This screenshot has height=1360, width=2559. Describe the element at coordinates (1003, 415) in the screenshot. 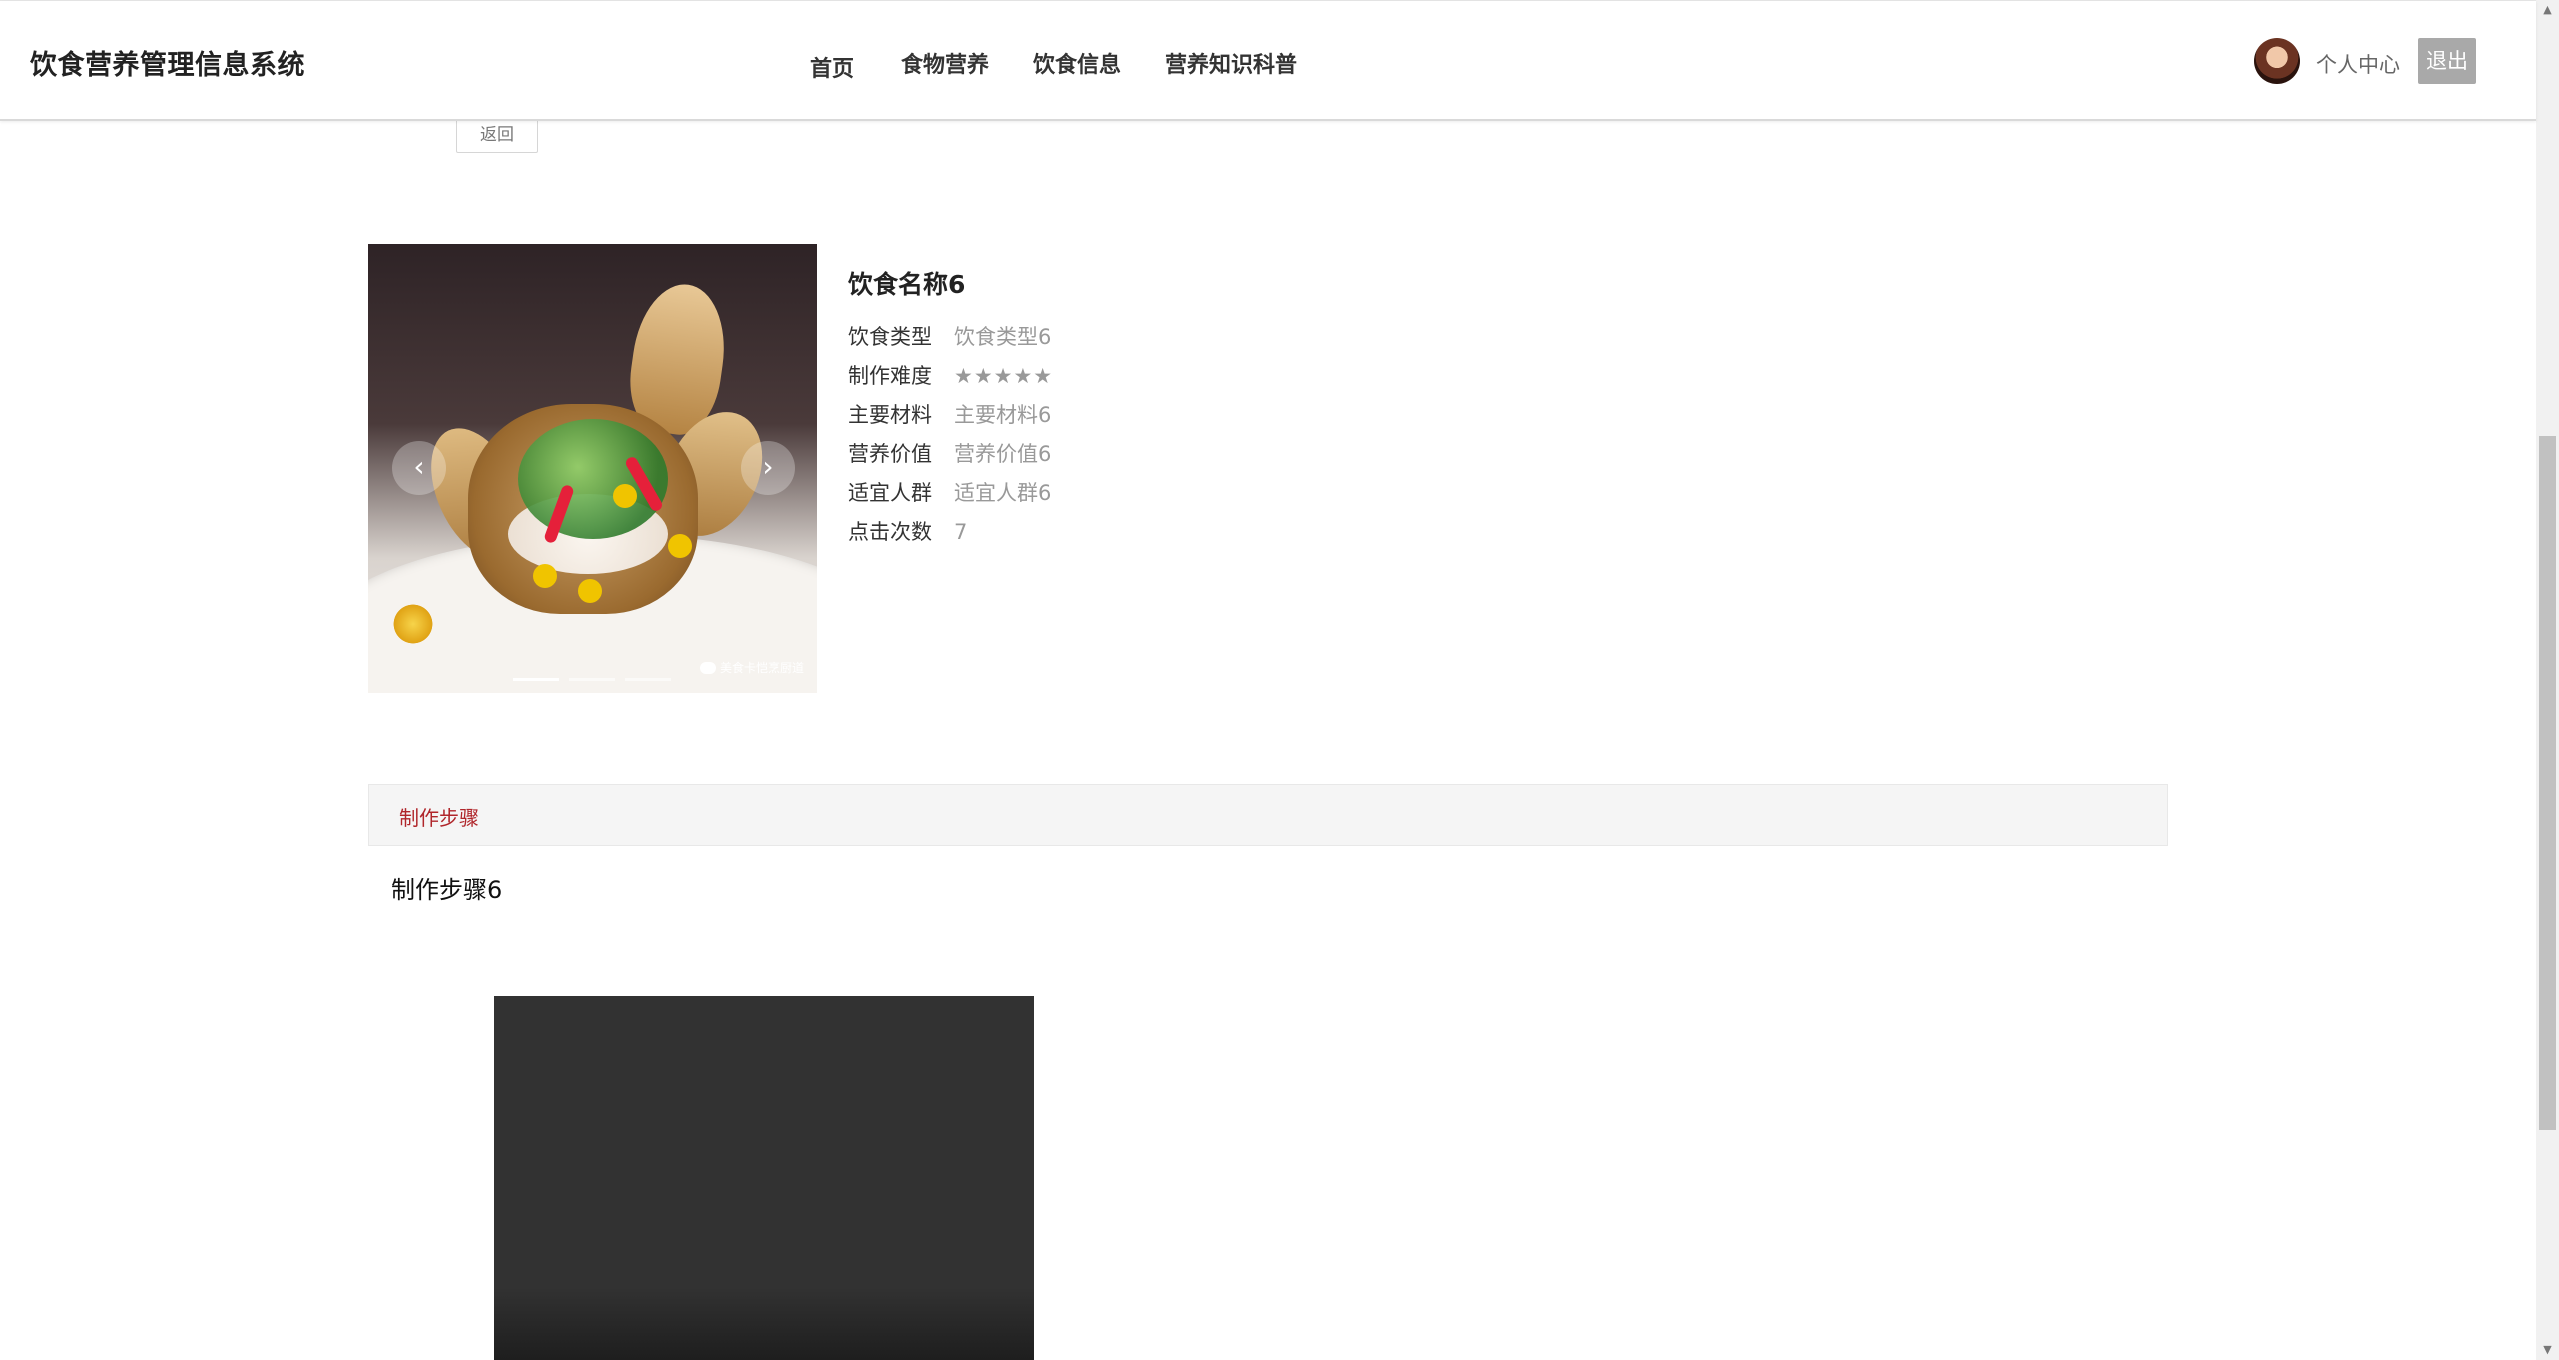

I see `detail-value: 主要材料6` at that location.